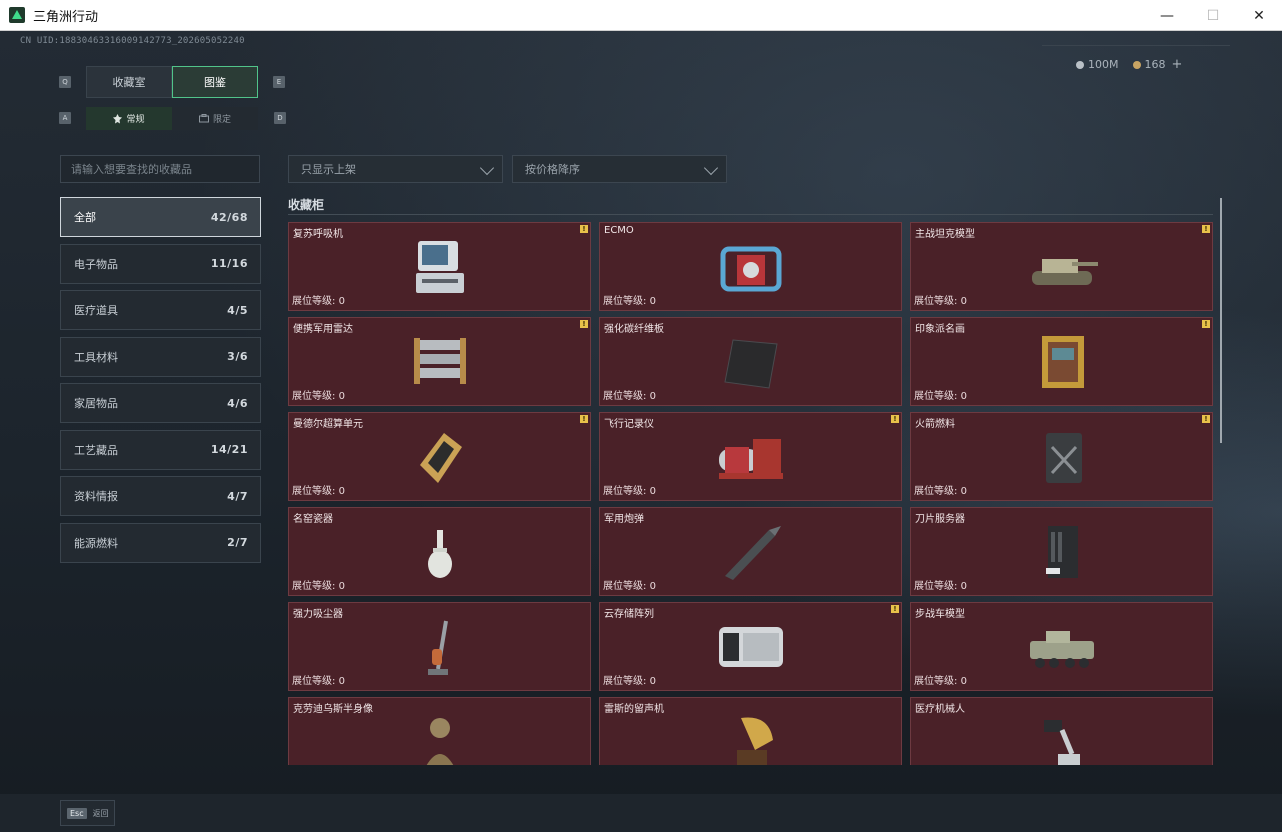  Describe the element at coordinates (129, 82) in the screenshot. I see `tab-collection-room: 收藏室` at that location.